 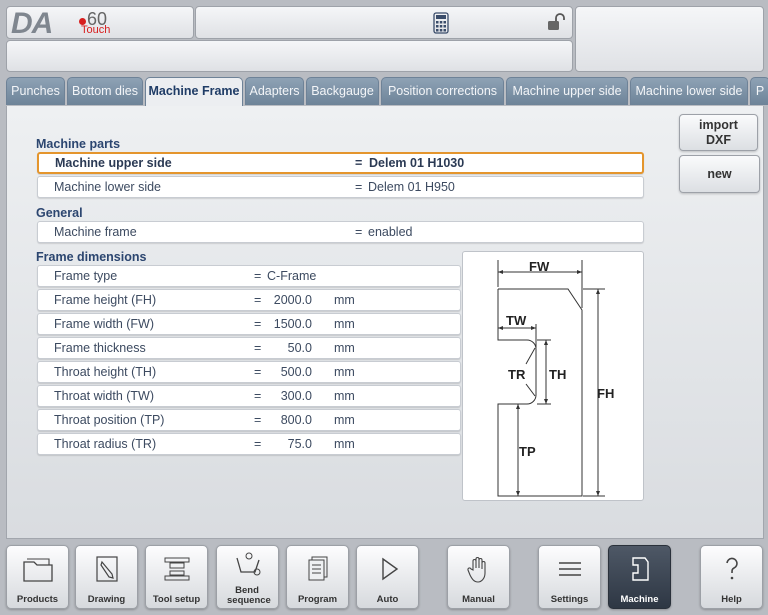 I want to click on nav-label: Drawing, so click(x=106, y=599).